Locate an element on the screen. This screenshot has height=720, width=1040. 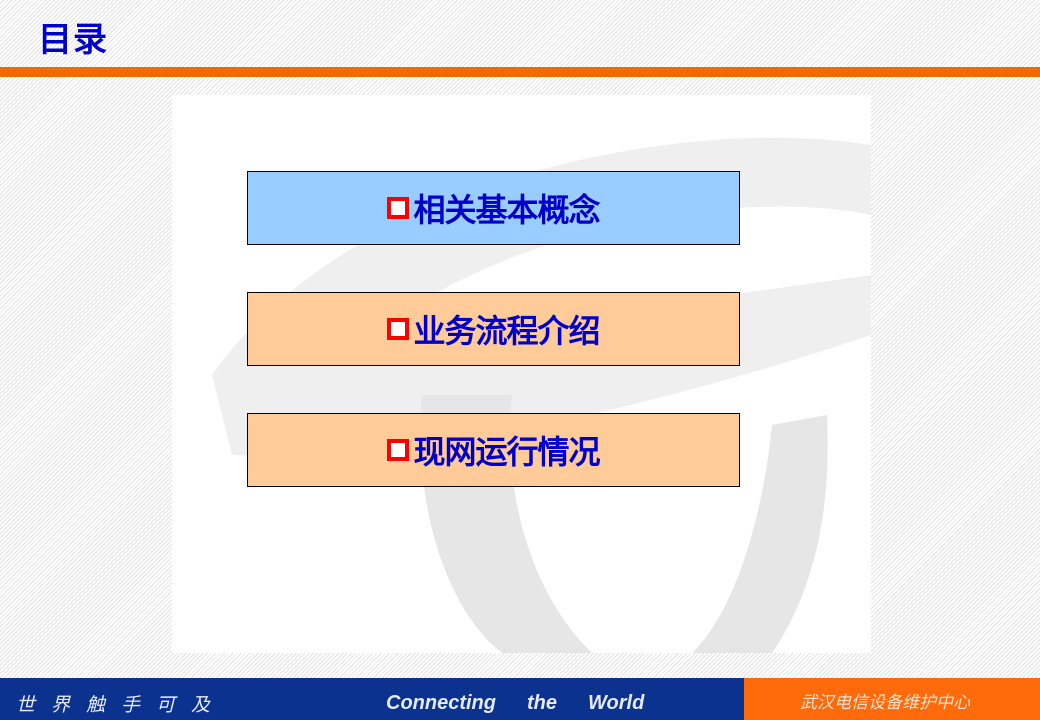
footer: 世界触手可及 Connecting the World 武汉电信设备维护中心 is located at coordinates (520, 699).